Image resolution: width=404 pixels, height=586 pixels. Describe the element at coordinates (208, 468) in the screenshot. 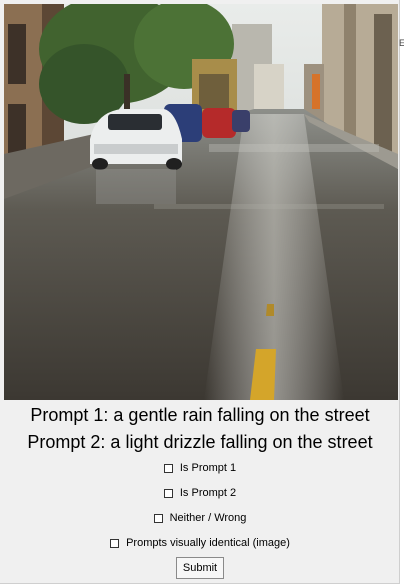

I see `is-prompt-1-label: Is Prompt 1` at that location.